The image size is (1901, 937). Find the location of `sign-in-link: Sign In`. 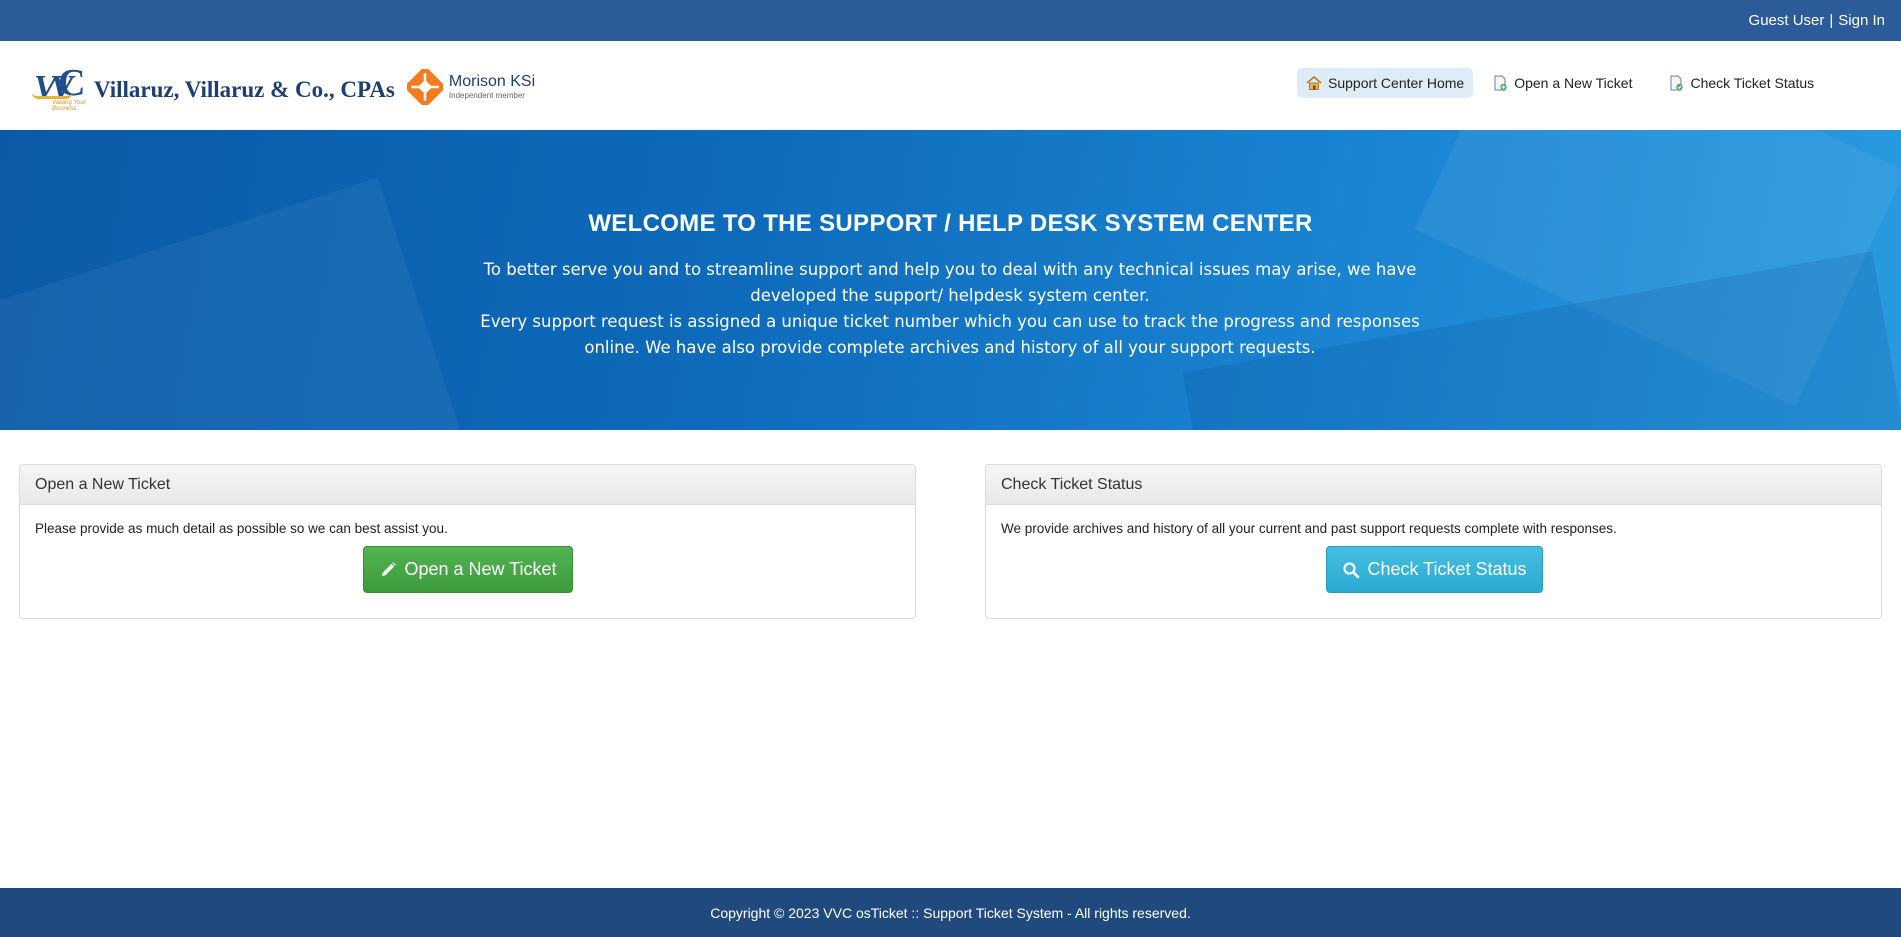

sign-in-link: Sign In is located at coordinates (1861, 20).